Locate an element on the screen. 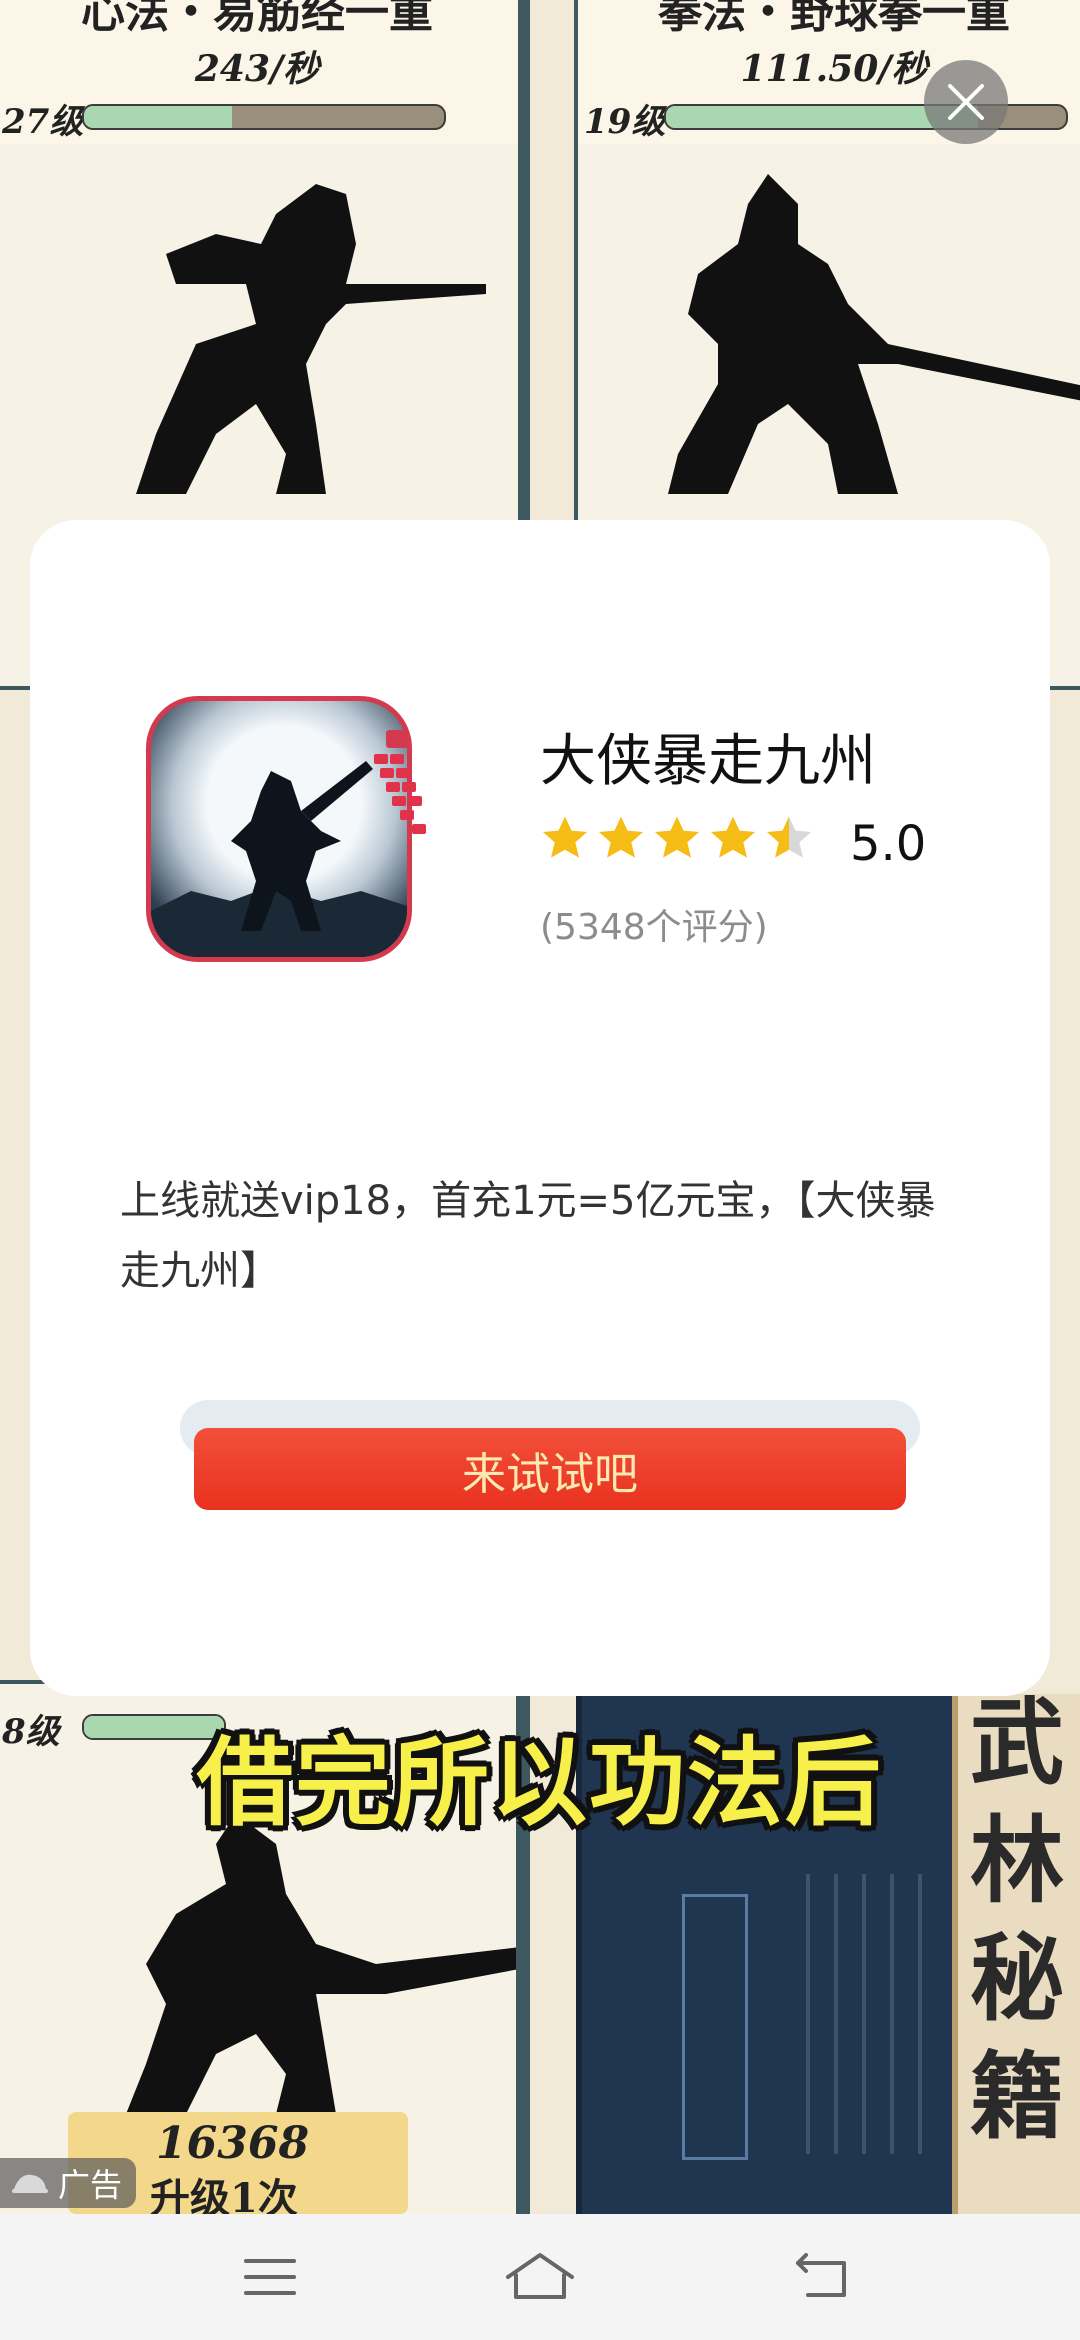 The image size is (1080, 2340). close-icon is located at coordinates (966, 102).